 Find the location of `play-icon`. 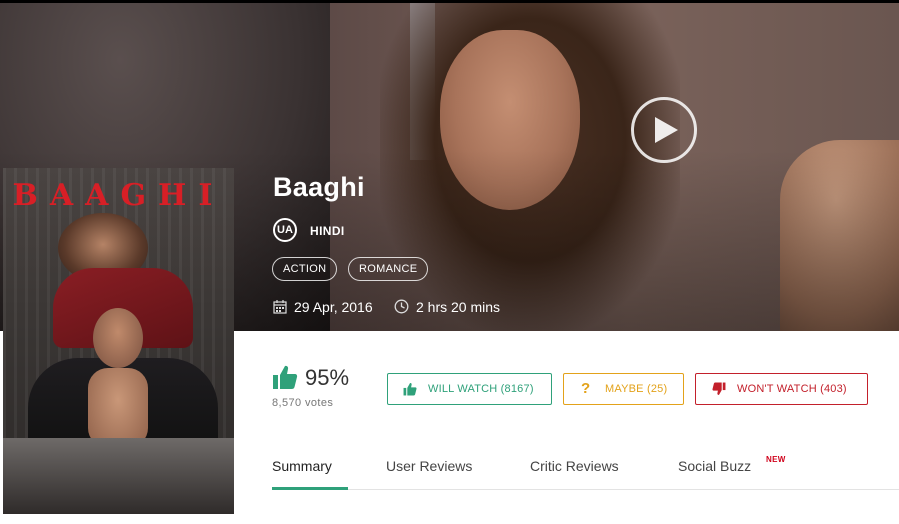

play-icon is located at coordinates (666, 130).